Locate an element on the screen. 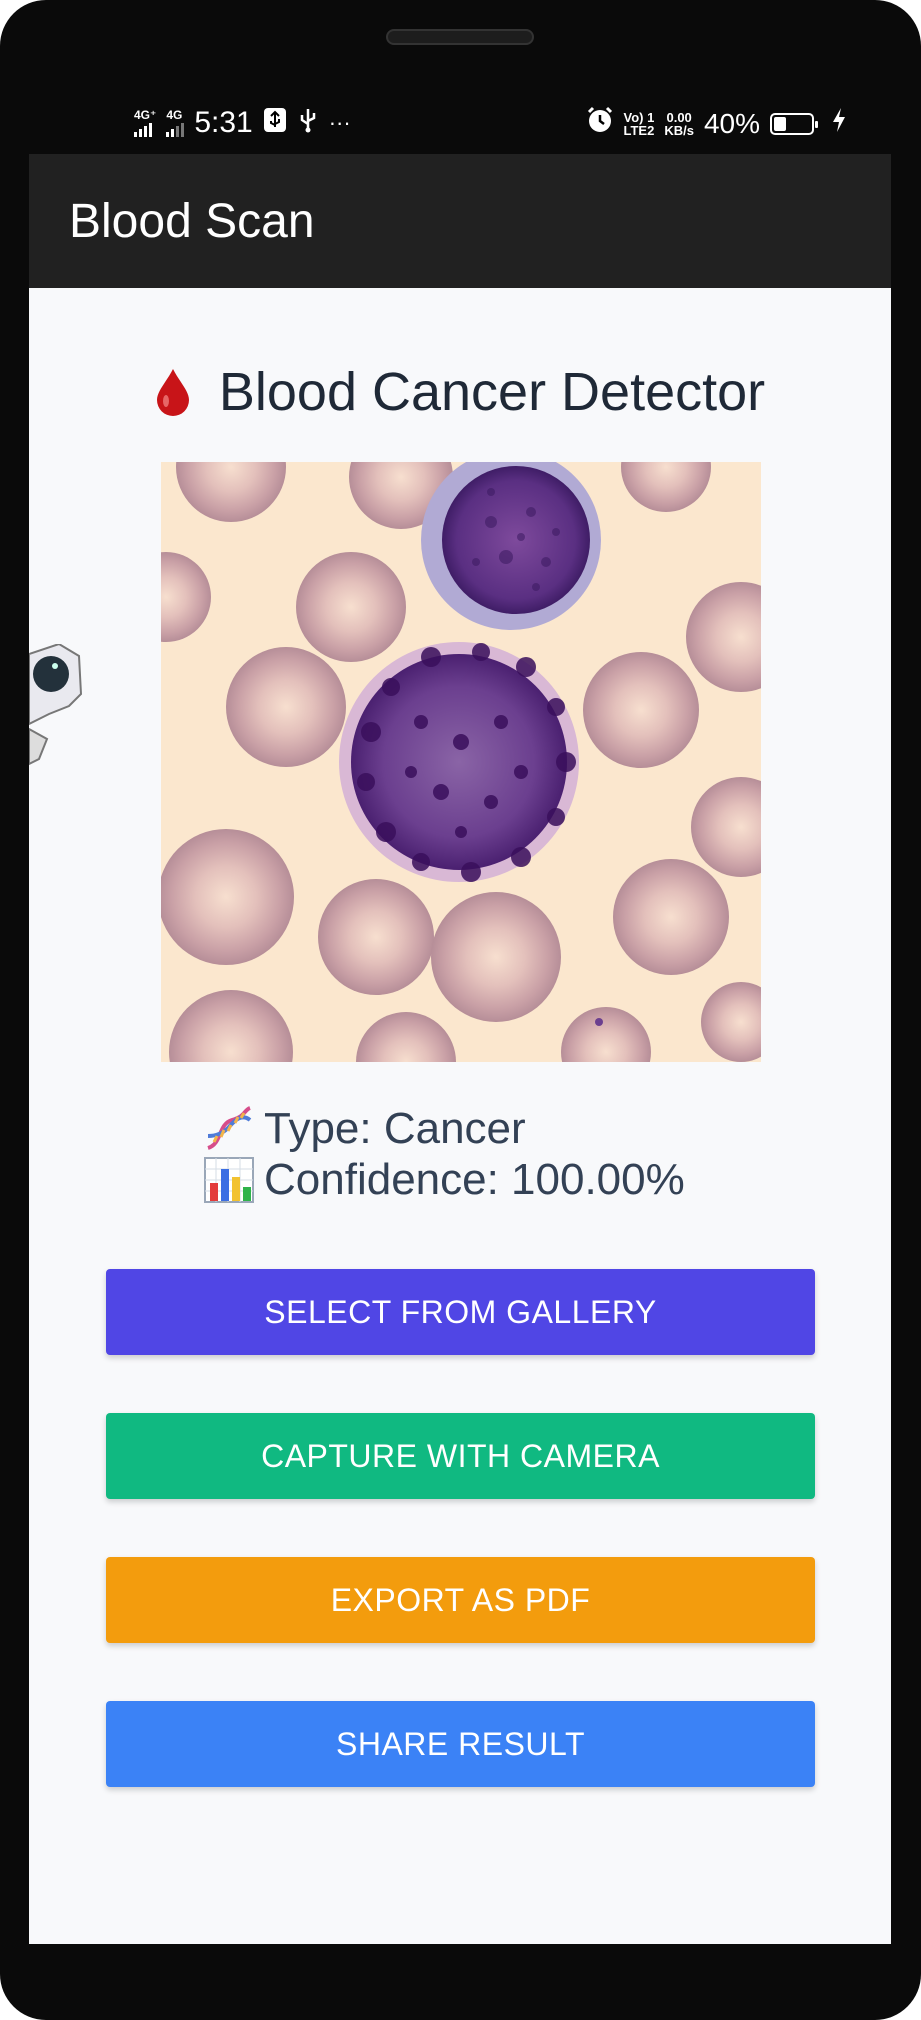 The image size is (921, 2020). share-result-button: SHARE RESULT is located at coordinates (460, 1744).